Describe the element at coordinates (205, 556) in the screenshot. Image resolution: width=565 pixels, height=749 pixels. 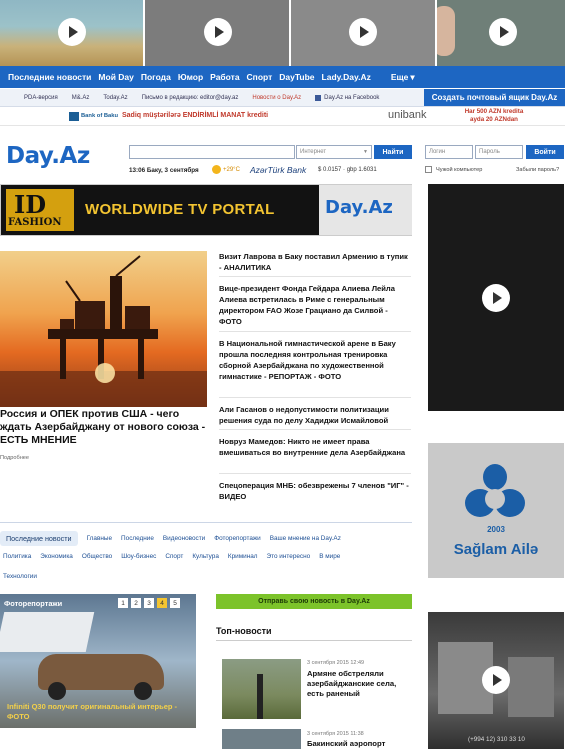
I see `category-link: Культура` at that location.